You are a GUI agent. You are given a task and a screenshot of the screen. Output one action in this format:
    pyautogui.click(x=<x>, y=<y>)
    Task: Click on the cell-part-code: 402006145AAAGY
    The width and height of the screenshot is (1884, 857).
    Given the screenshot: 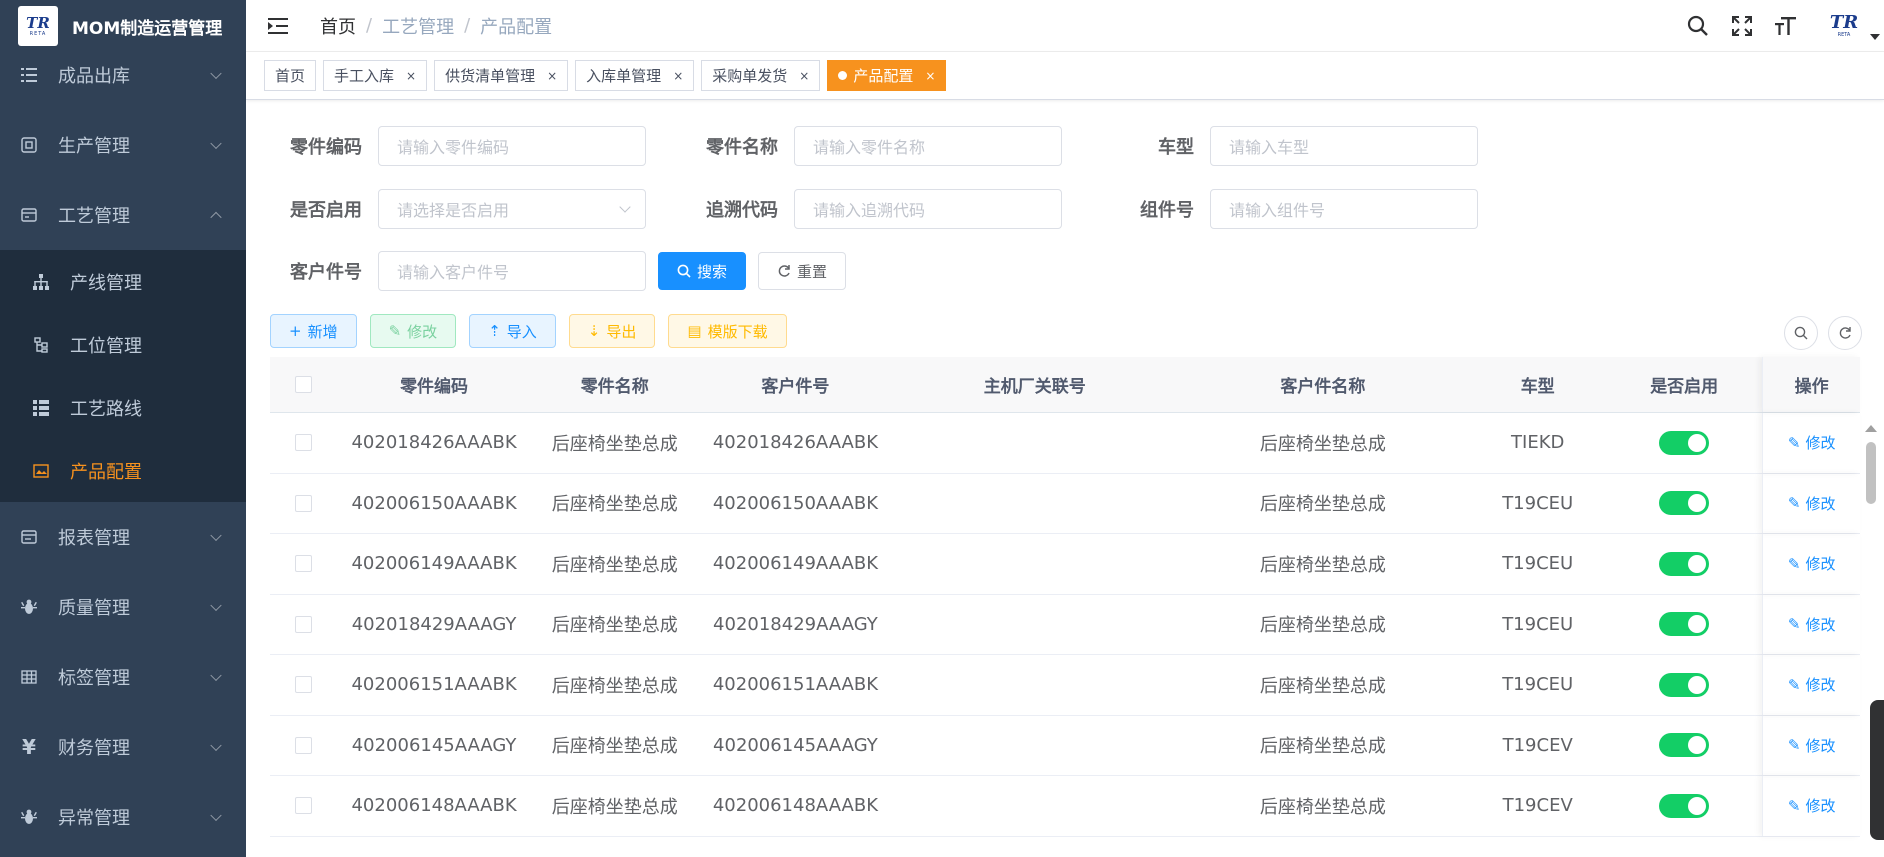 What is the action you would take?
    pyautogui.click(x=434, y=745)
    